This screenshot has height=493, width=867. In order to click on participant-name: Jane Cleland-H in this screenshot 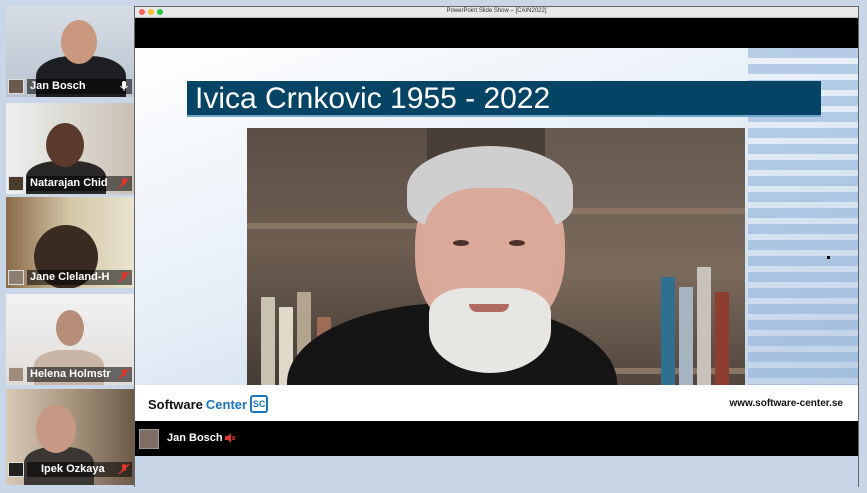, I will do `click(79, 277)`.